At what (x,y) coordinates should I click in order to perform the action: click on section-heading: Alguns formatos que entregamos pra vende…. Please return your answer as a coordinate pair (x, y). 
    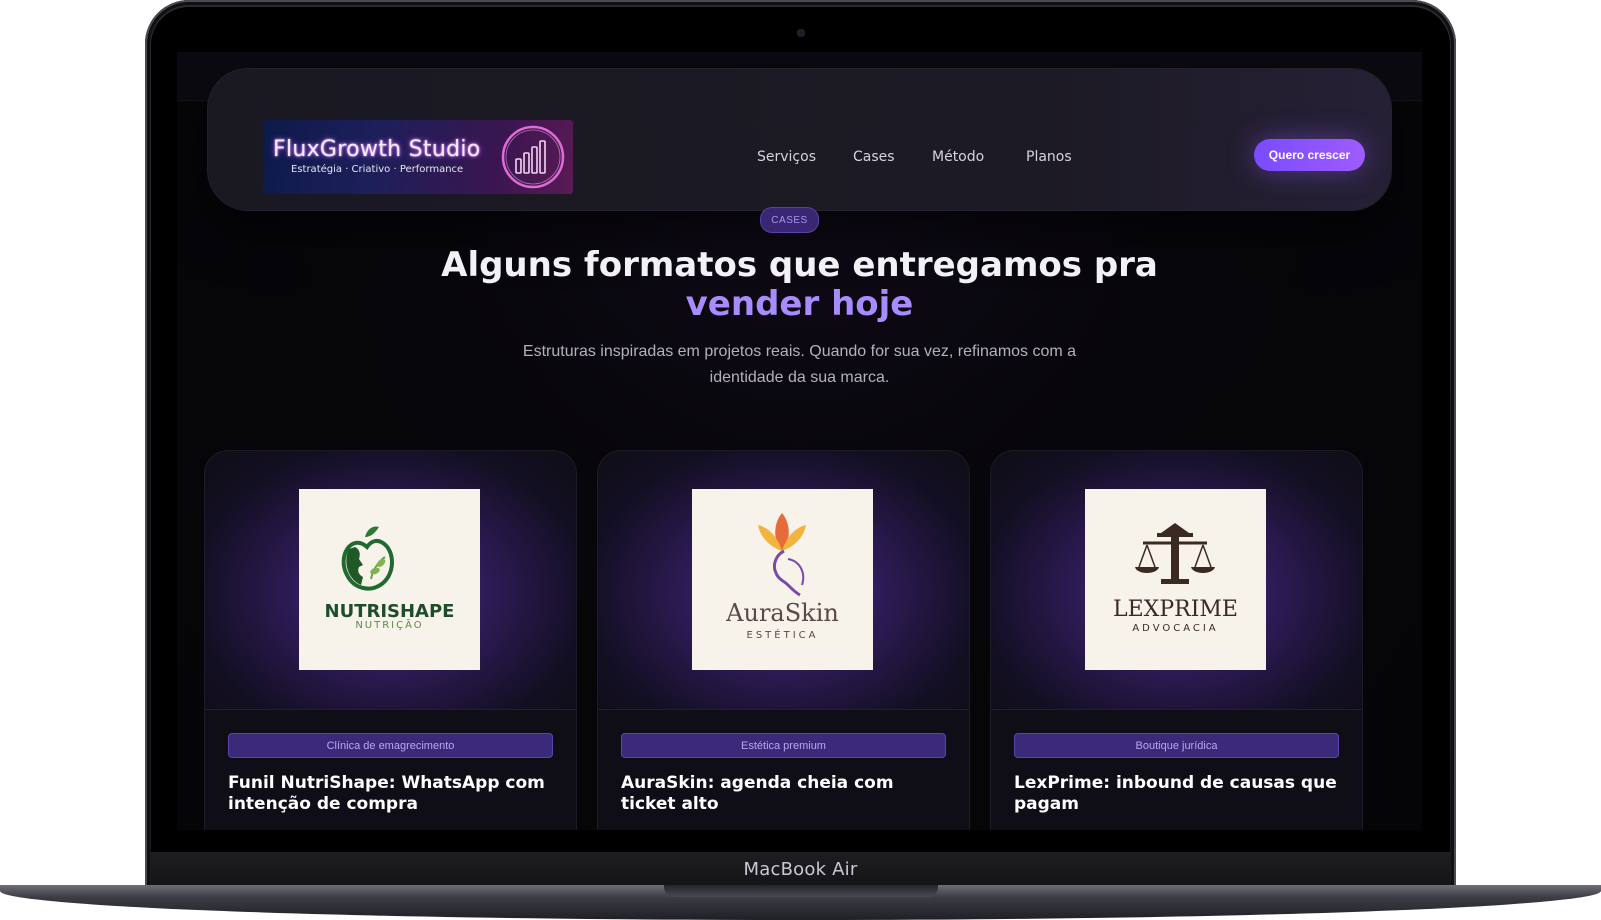
    Looking at the image, I should click on (799, 285).